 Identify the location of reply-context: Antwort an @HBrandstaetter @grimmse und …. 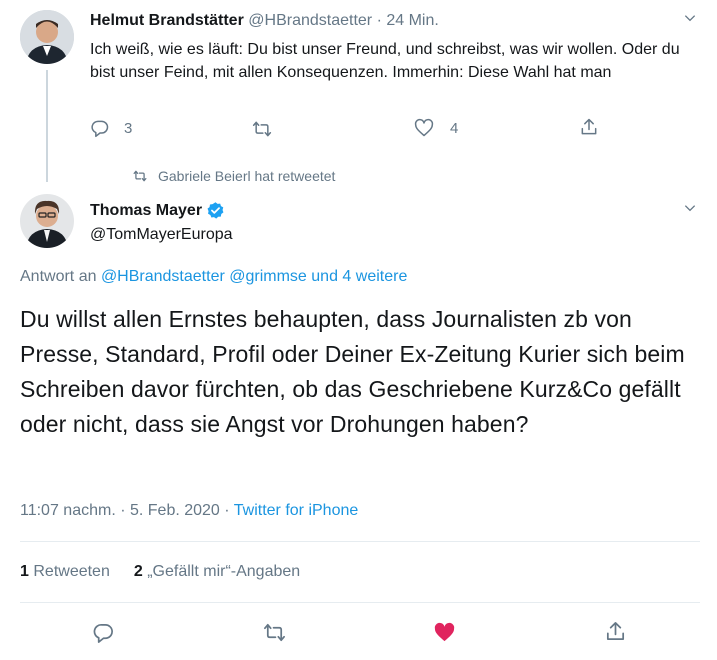
(213, 277).